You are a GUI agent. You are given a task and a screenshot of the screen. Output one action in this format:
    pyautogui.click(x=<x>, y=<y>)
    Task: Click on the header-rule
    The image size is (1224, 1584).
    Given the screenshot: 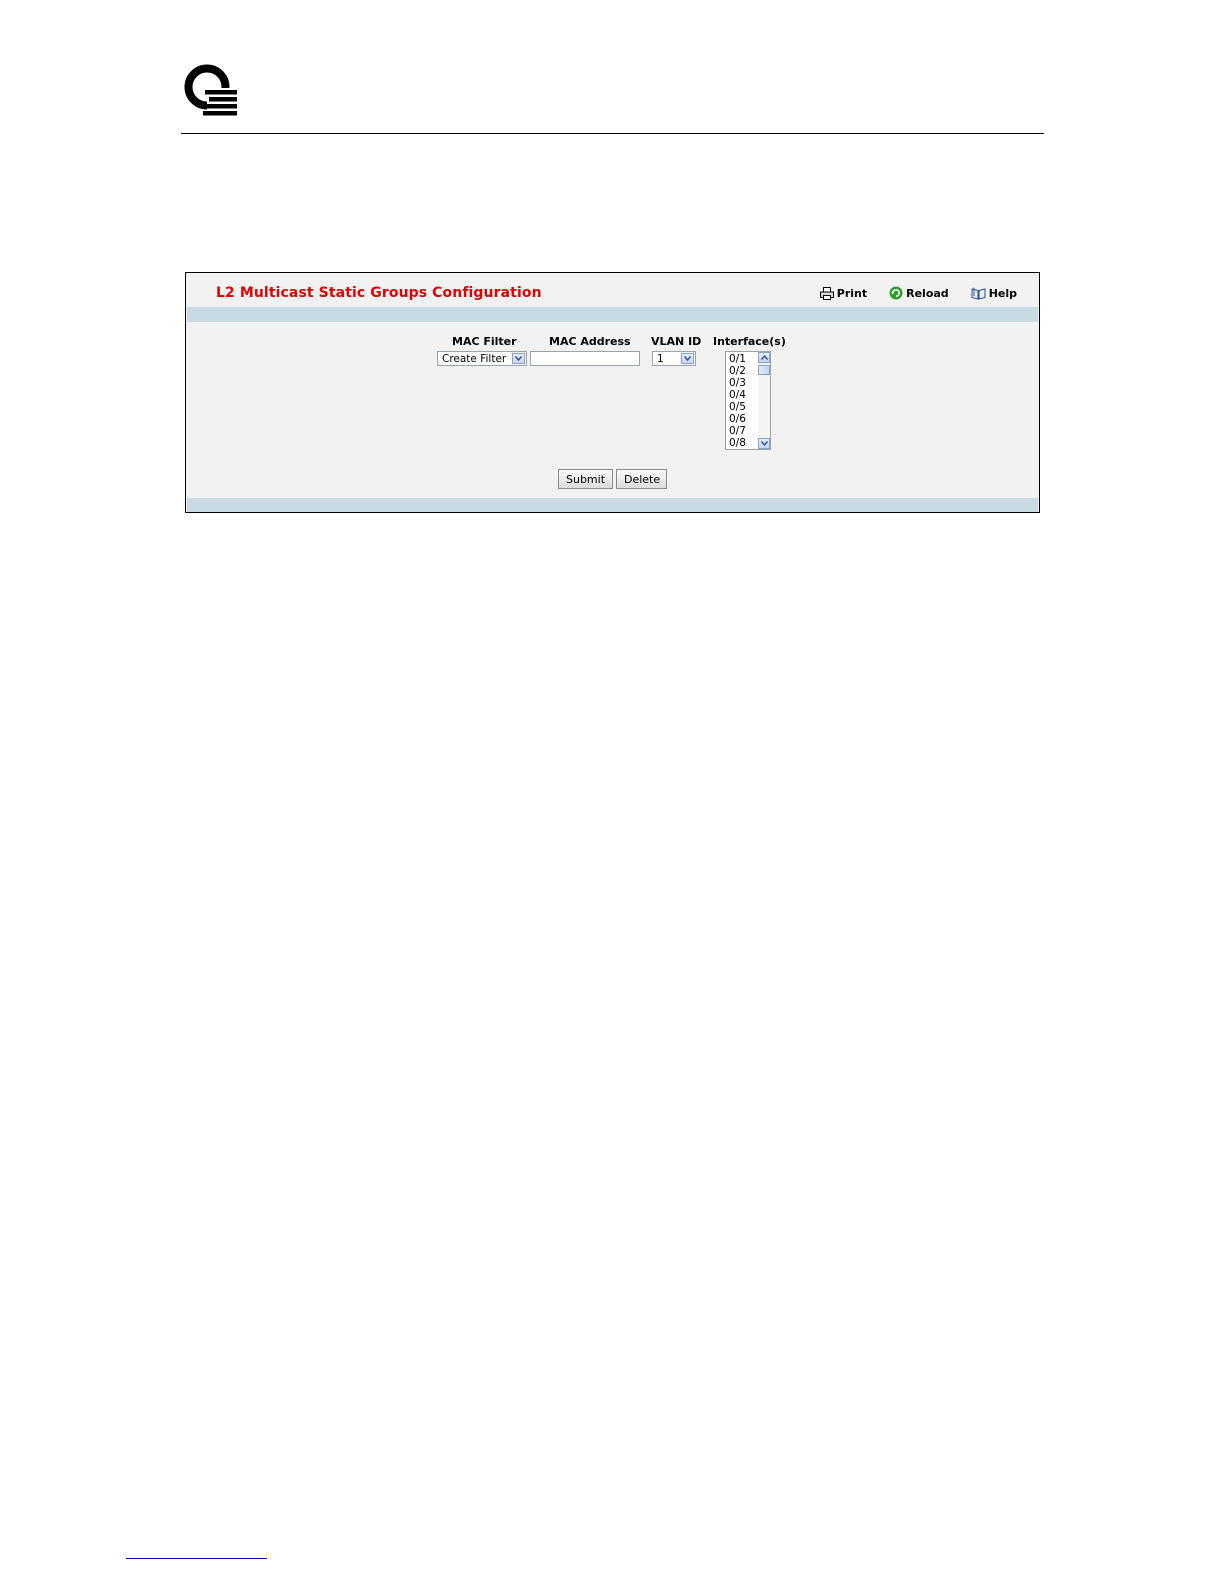 What is the action you would take?
    pyautogui.click(x=612, y=133)
    